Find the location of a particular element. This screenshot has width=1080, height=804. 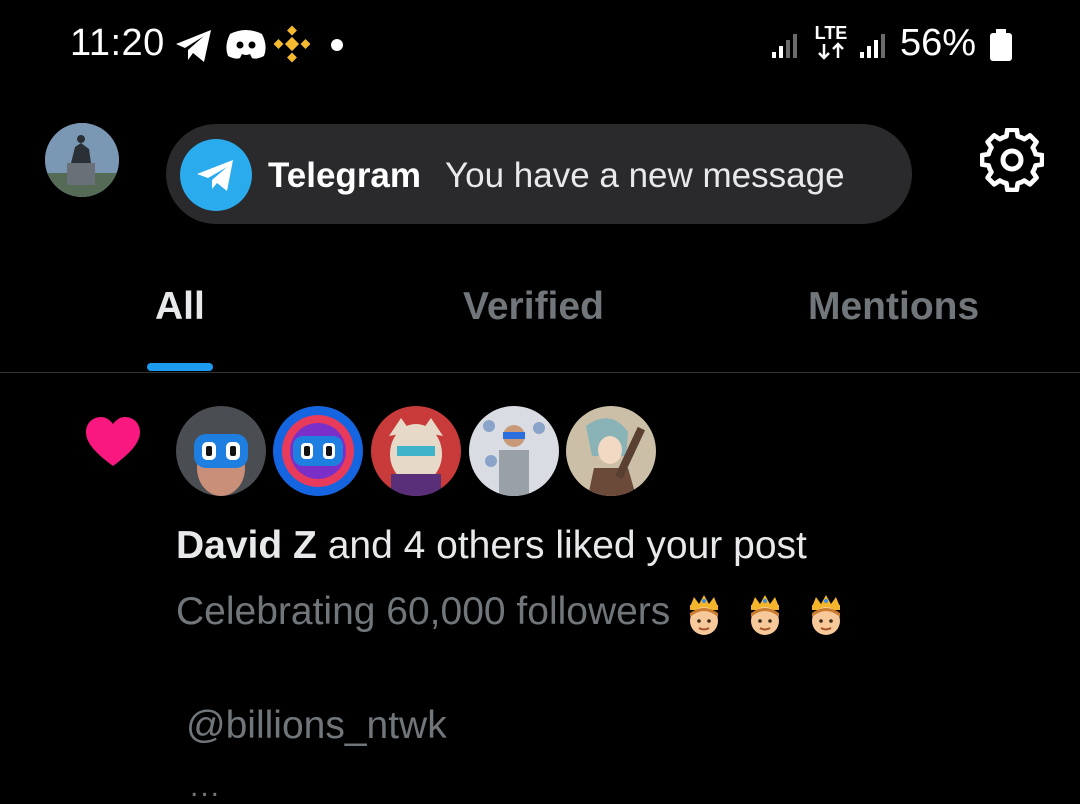

notification-actor: David Z is located at coordinates (246, 545).